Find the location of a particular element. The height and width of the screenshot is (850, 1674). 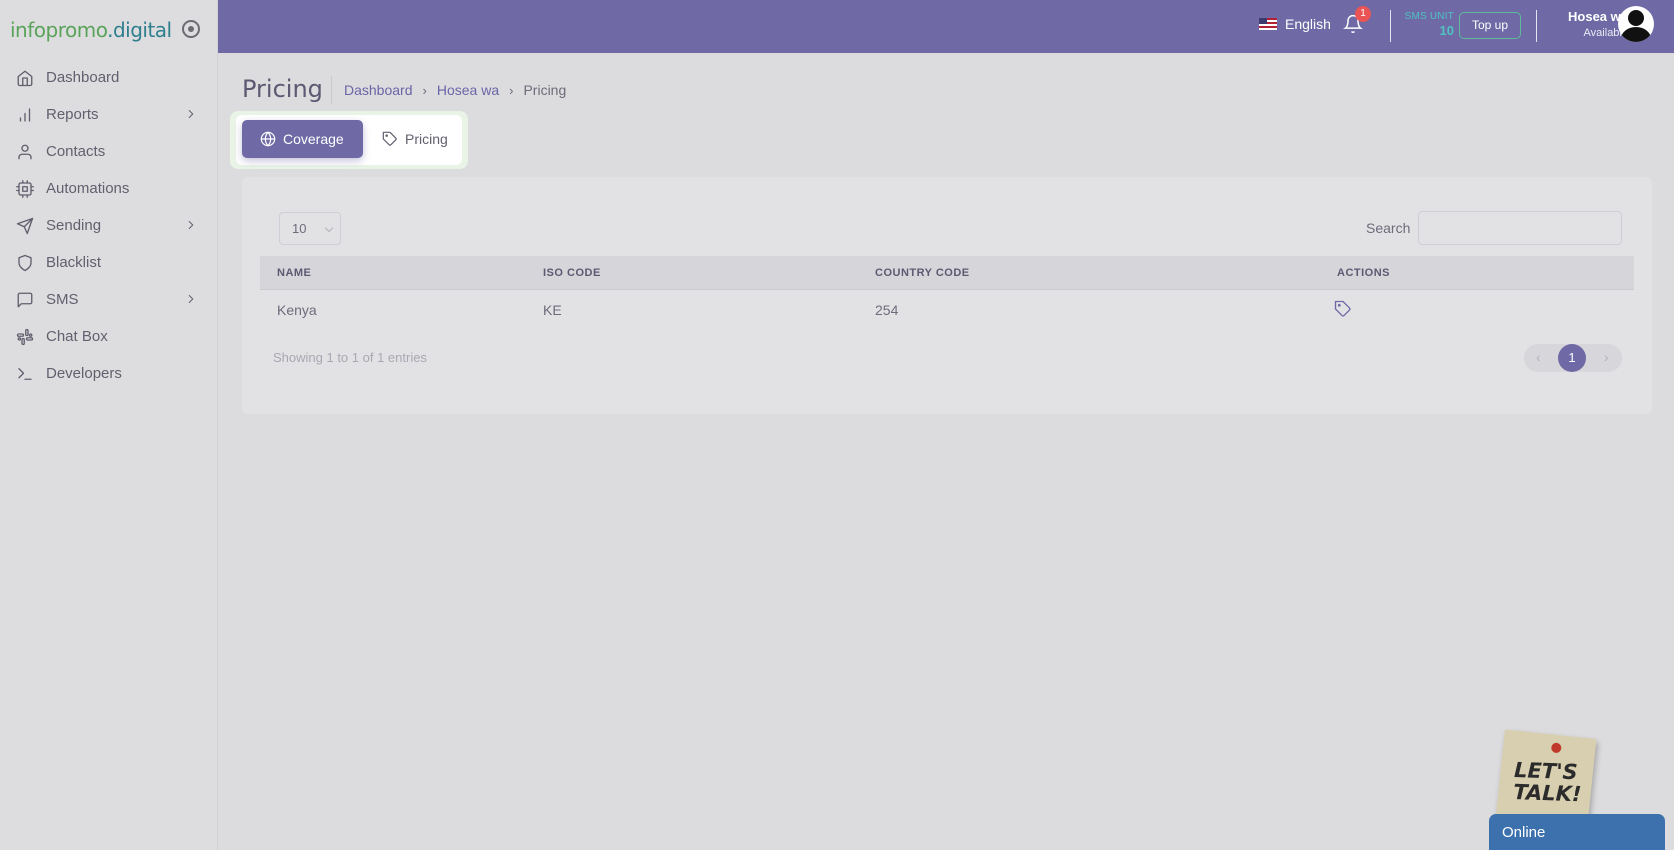

table-header: NAME ISO CODE COUNTRY CODE ACTIONS is located at coordinates (947, 273).